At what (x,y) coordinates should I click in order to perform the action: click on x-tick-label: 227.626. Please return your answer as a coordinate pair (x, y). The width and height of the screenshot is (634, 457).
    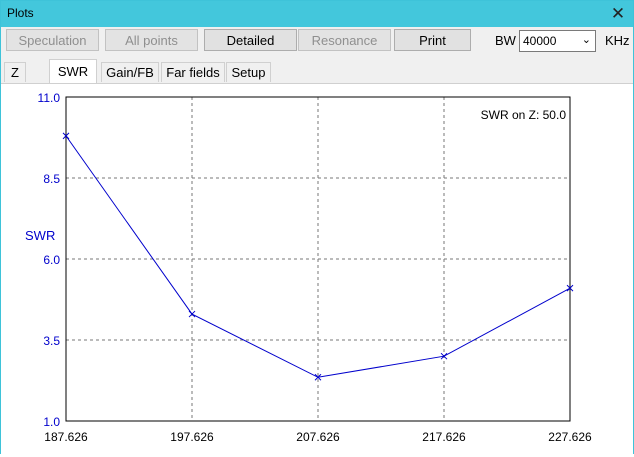
    Looking at the image, I should click on (570, 437).